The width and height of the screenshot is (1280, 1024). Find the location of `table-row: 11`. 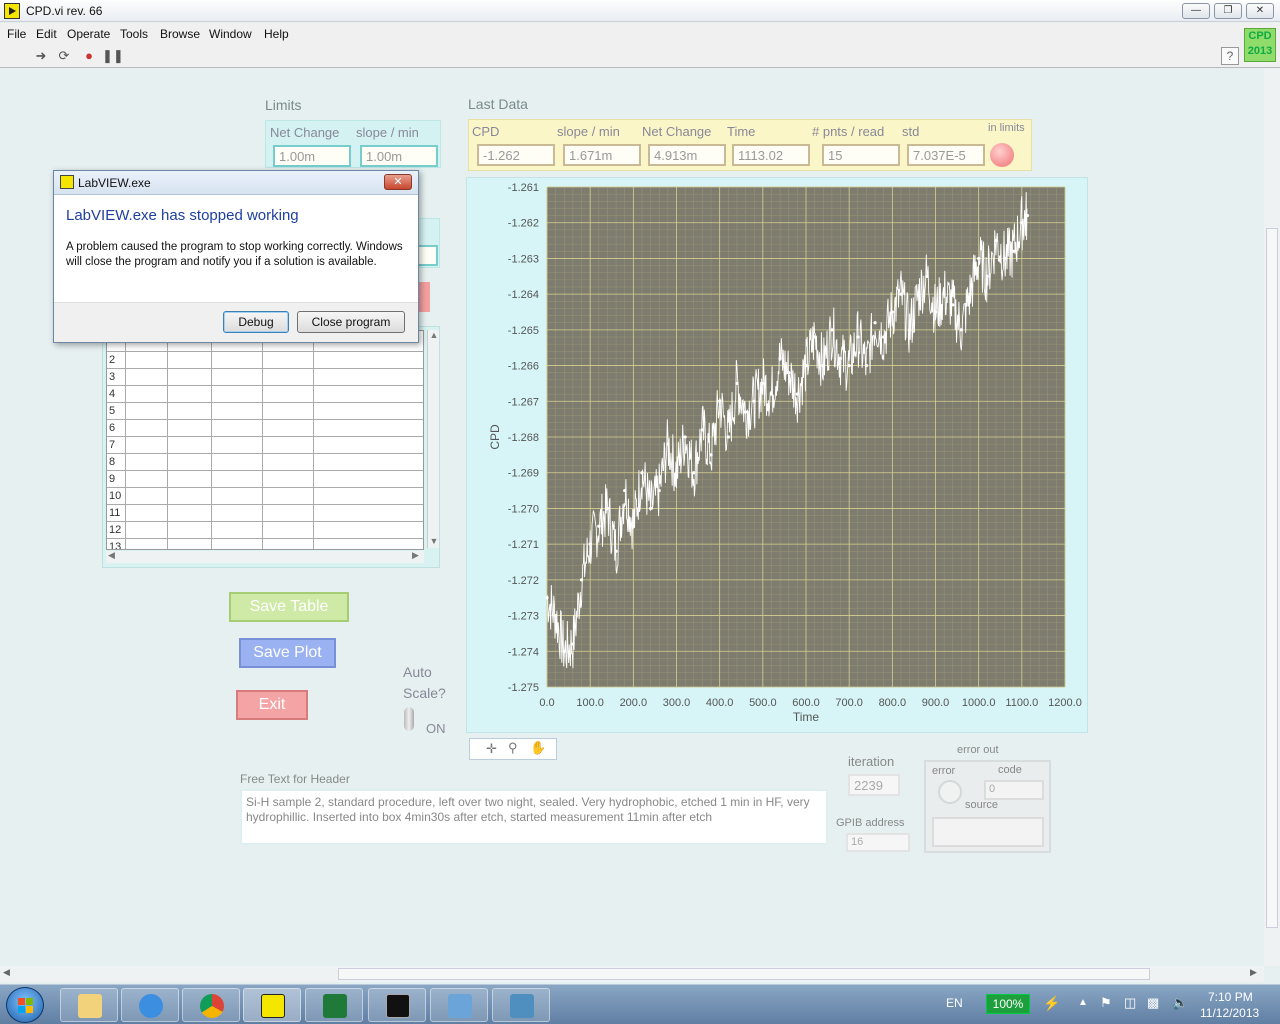

table-row: 11 is located at coordinates (265, 512).